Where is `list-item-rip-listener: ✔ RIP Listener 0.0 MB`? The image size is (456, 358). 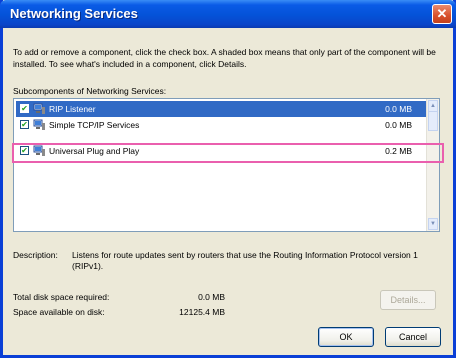 list-item-rip-listener: ✔ RIP Listener 0.0 MB is located at coordinates (221, 109).